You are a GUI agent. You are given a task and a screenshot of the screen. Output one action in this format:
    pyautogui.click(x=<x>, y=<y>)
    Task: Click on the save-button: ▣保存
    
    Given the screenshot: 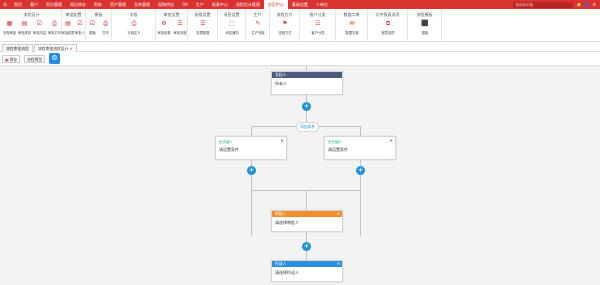 What is the action you would take?
    pyautogui.click(x=11, y=59)
    